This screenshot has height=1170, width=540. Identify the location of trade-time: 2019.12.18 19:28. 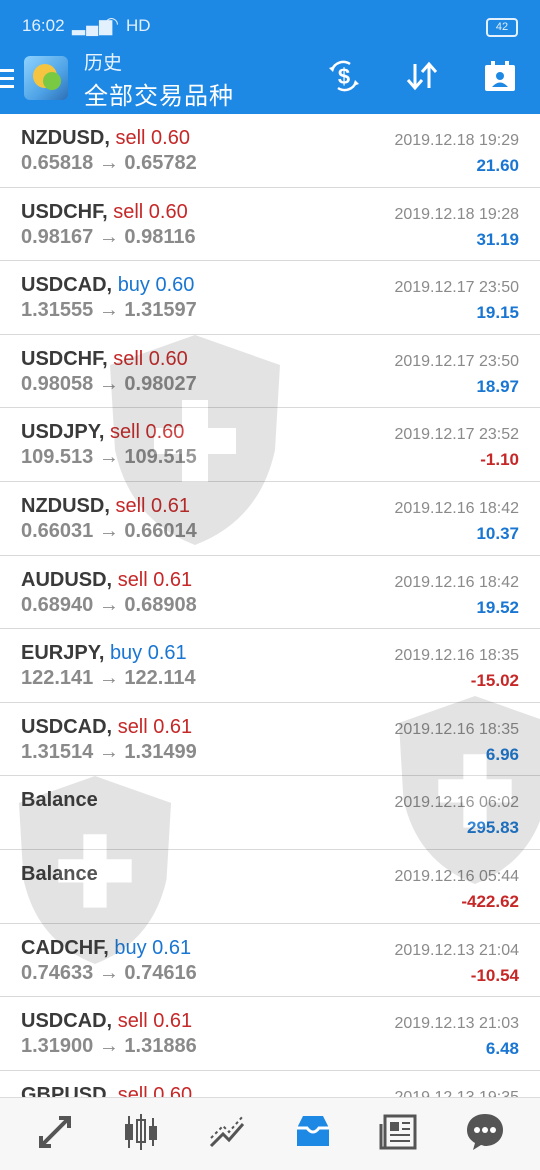
(456, 214).